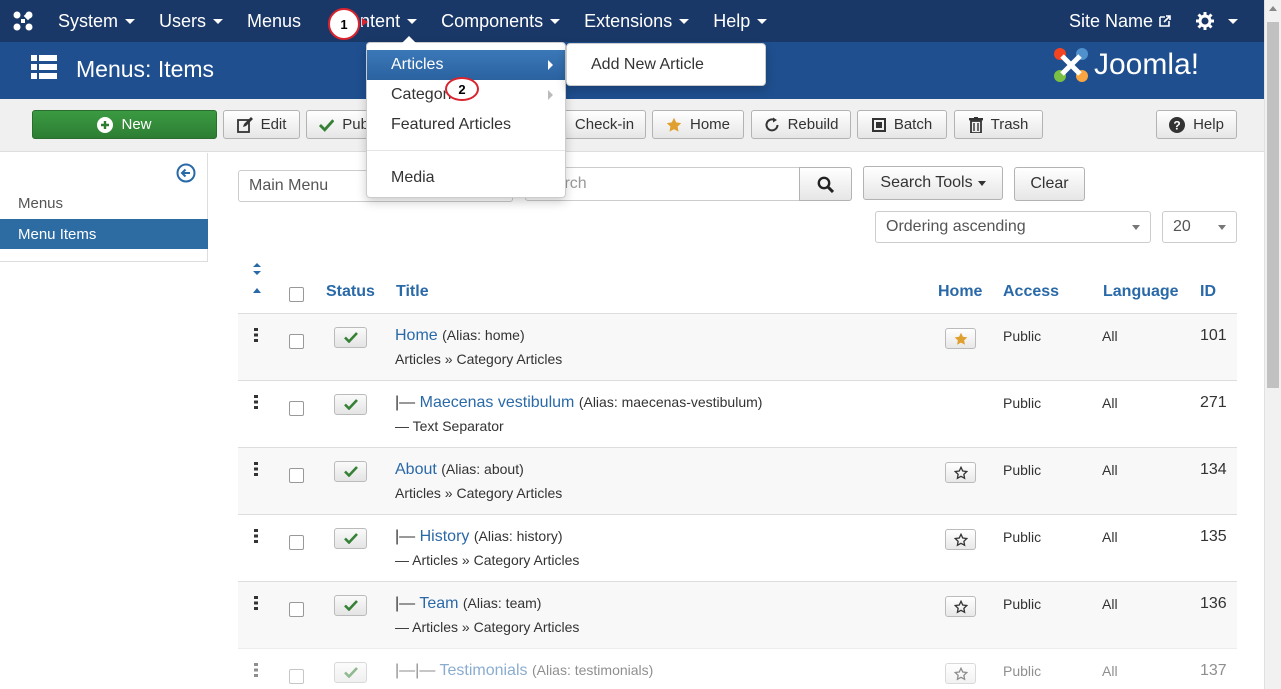 The height and width of the screenshot is (689, 1281). Describe the element at coordinates (1273, 8) in the screenshot. I see `scroll-up-icon` at that location.